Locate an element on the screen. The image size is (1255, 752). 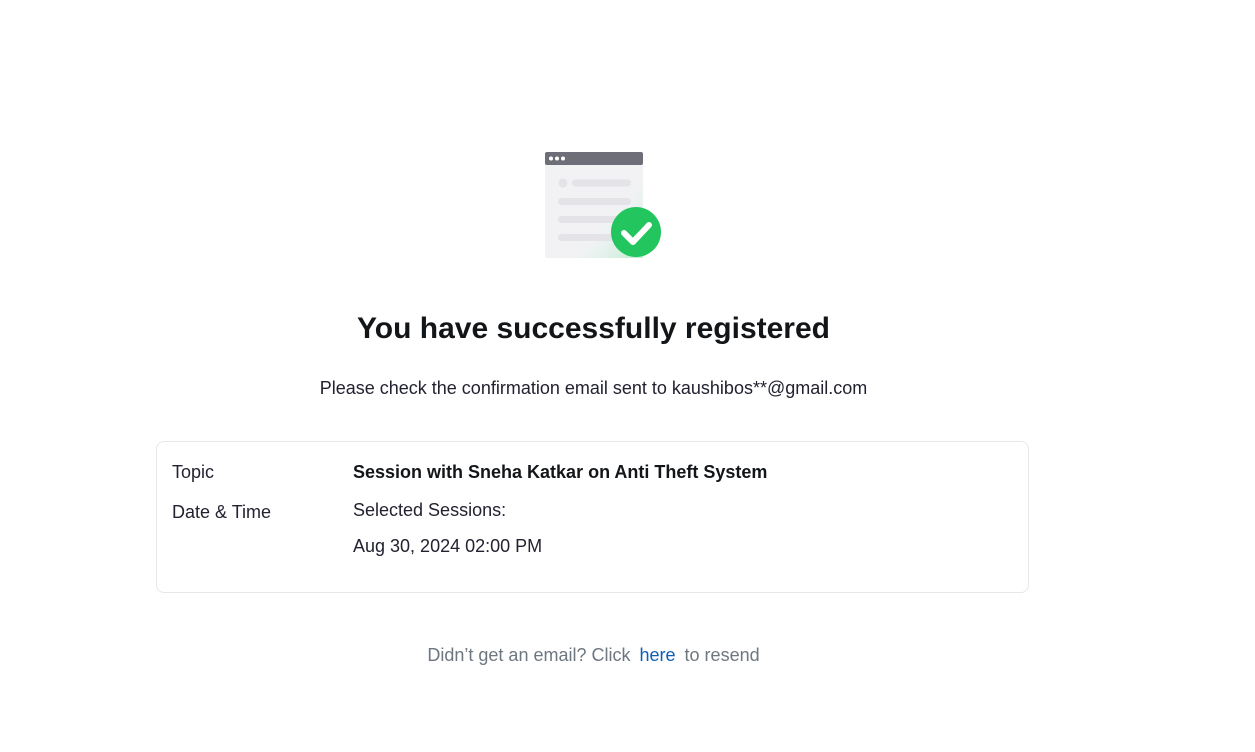
resend-prefix-text: Didn’t get an email? Click is located at coordinates (529, 655).